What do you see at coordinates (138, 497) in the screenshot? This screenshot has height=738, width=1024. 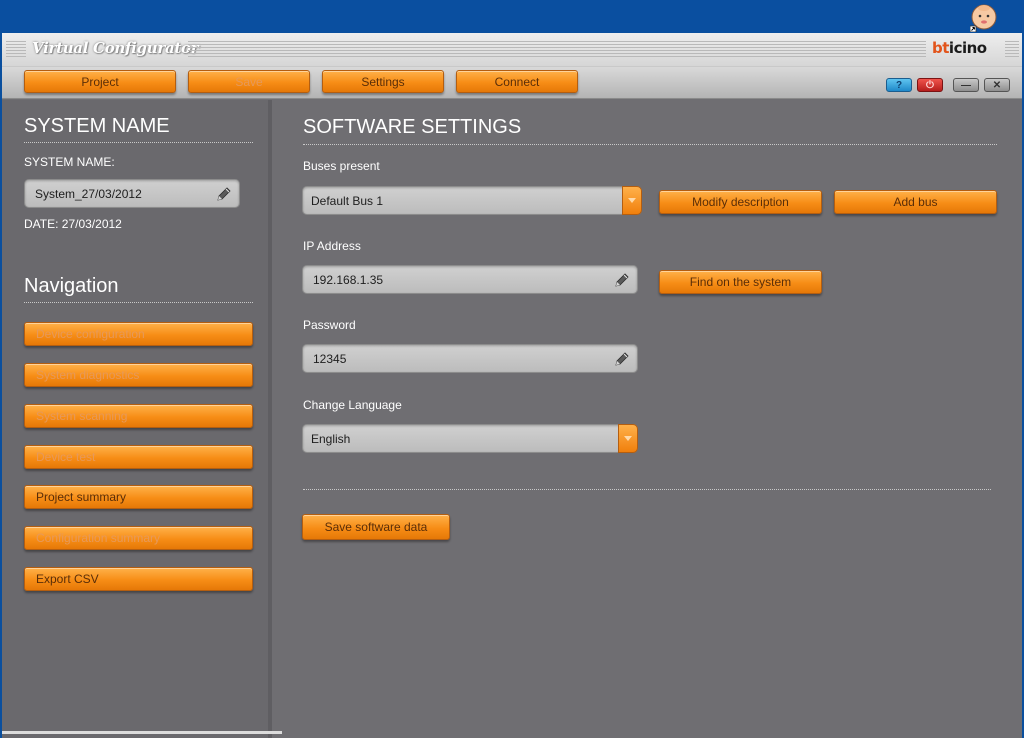 I see `nav-project-summary: Project summary` at bounding box center [138, 497].